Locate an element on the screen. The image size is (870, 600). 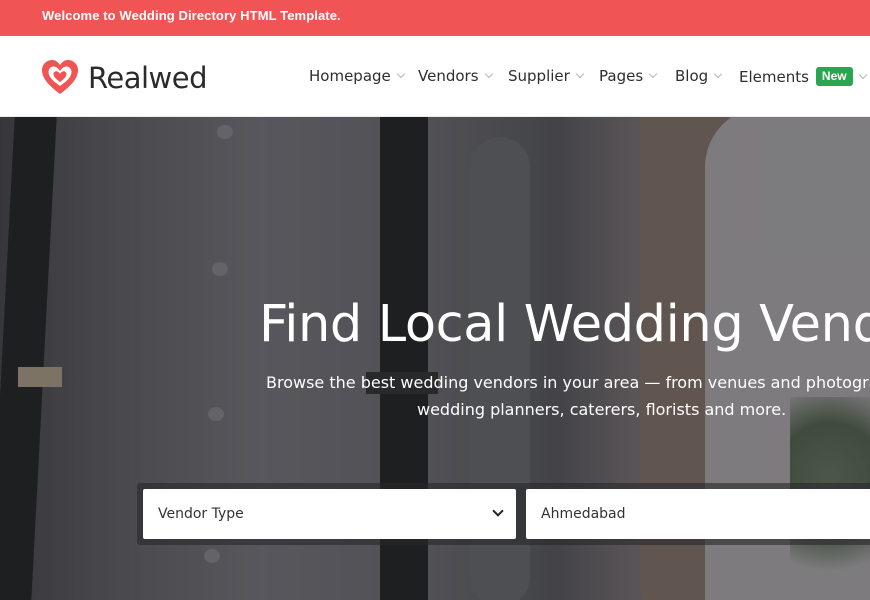
vendor-type-select: Vendor Type is located at coordinates (329, 514).